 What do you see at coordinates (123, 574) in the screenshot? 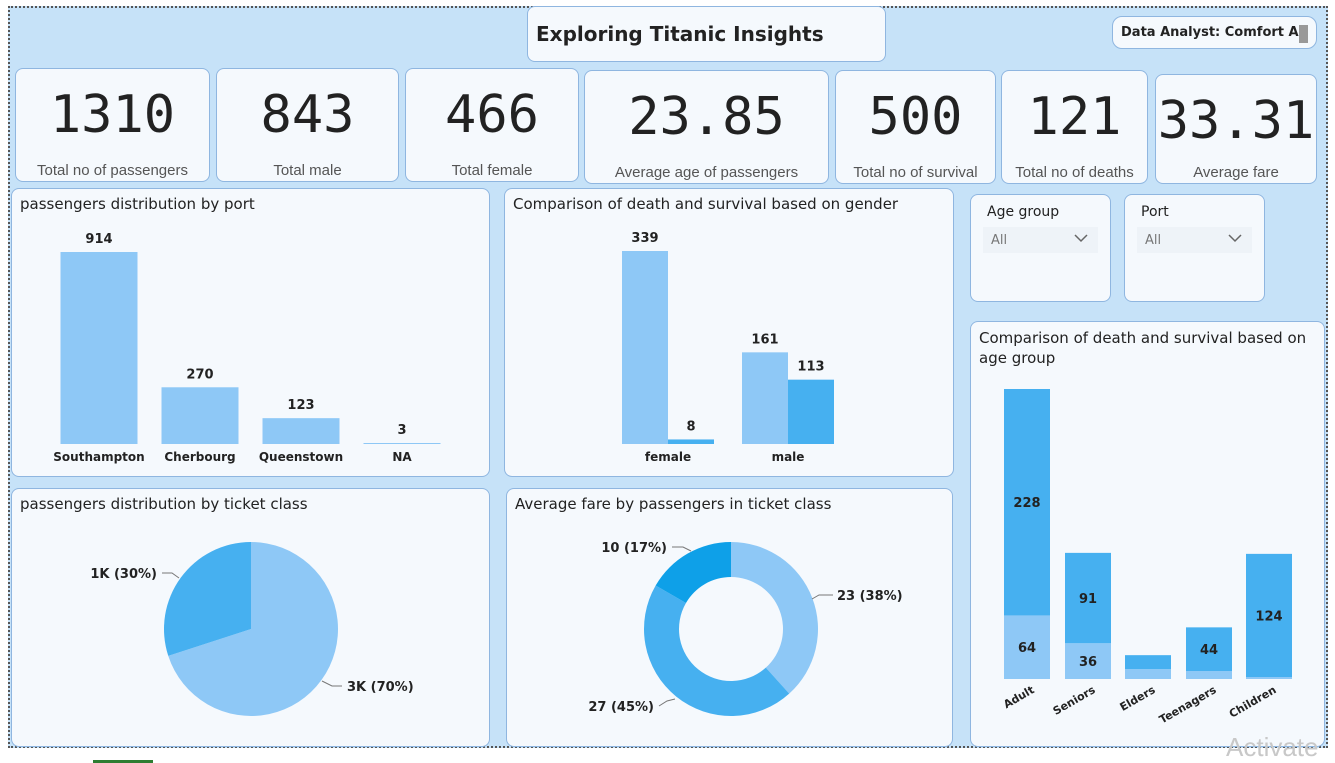
I see `data-label: 1K (30%)` at bounding box center [123, 574].